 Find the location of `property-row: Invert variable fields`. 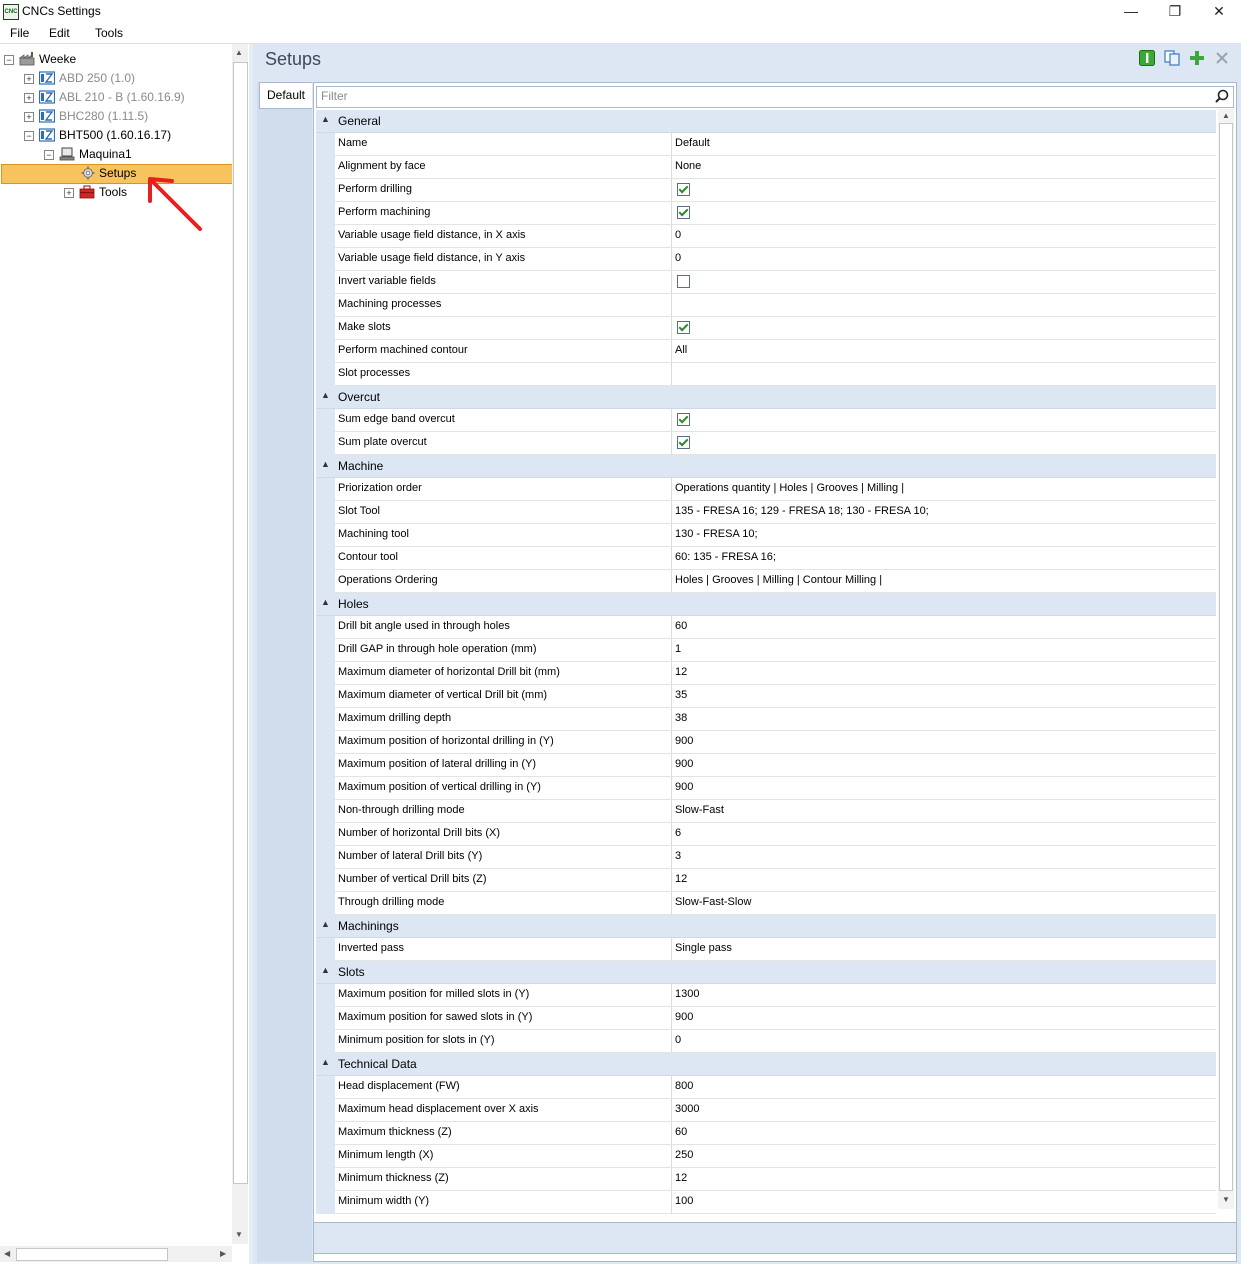

property-row: Invert variable fields is located at coordinates (766, 282).